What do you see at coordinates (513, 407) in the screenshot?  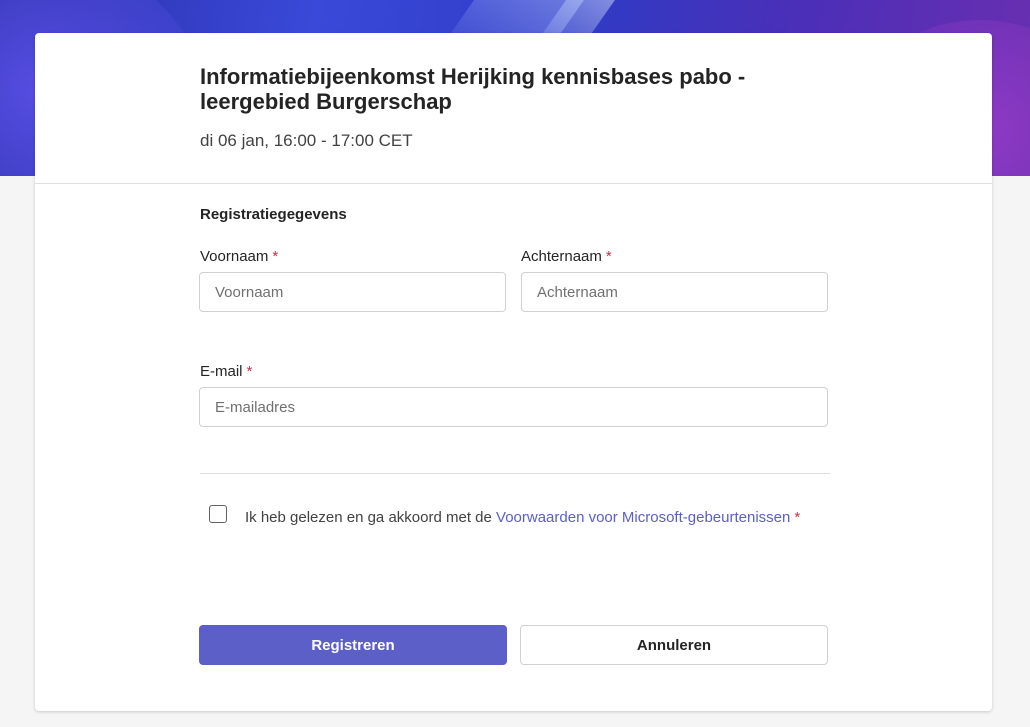 I see `email-input` at bounding box center [513, 407].